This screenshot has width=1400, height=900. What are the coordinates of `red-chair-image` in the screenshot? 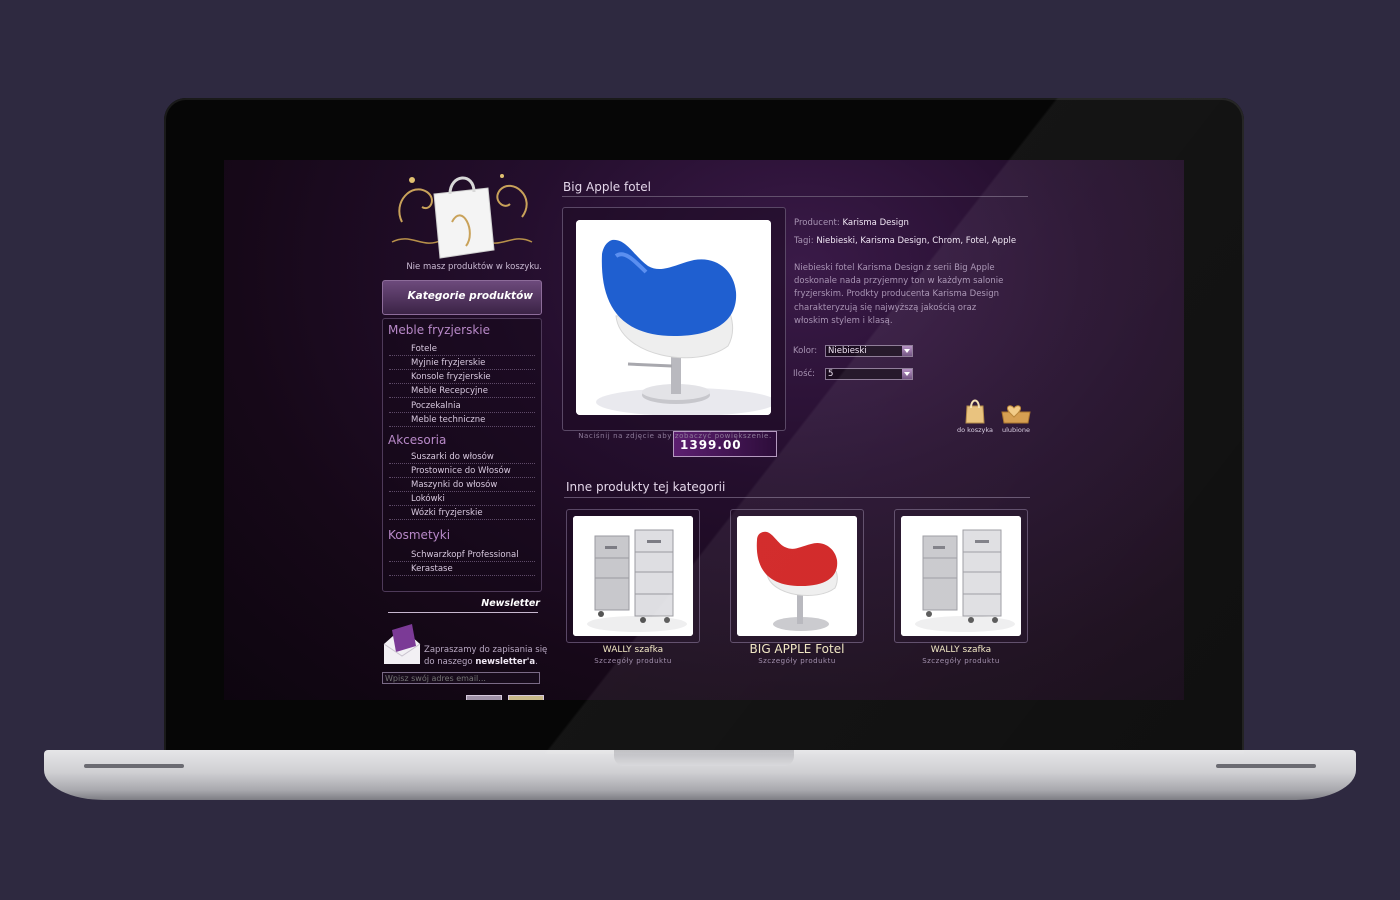 It's located at (797, 576).